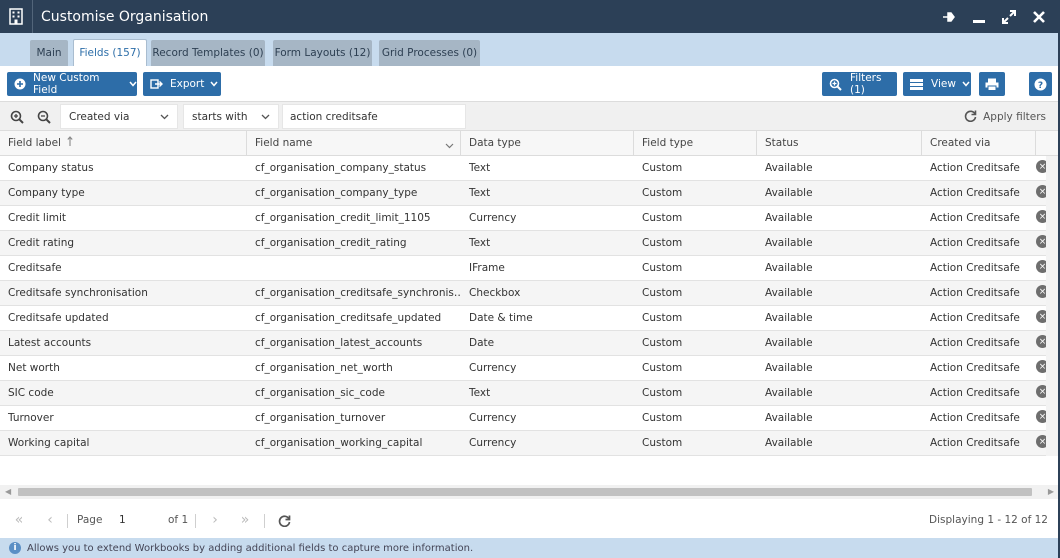 The width and height of the screenshot is (1060, 558). Describe the element at coordinates (123, 143) in the screenshot. I see `column-header-field-label: Field label` at that location.